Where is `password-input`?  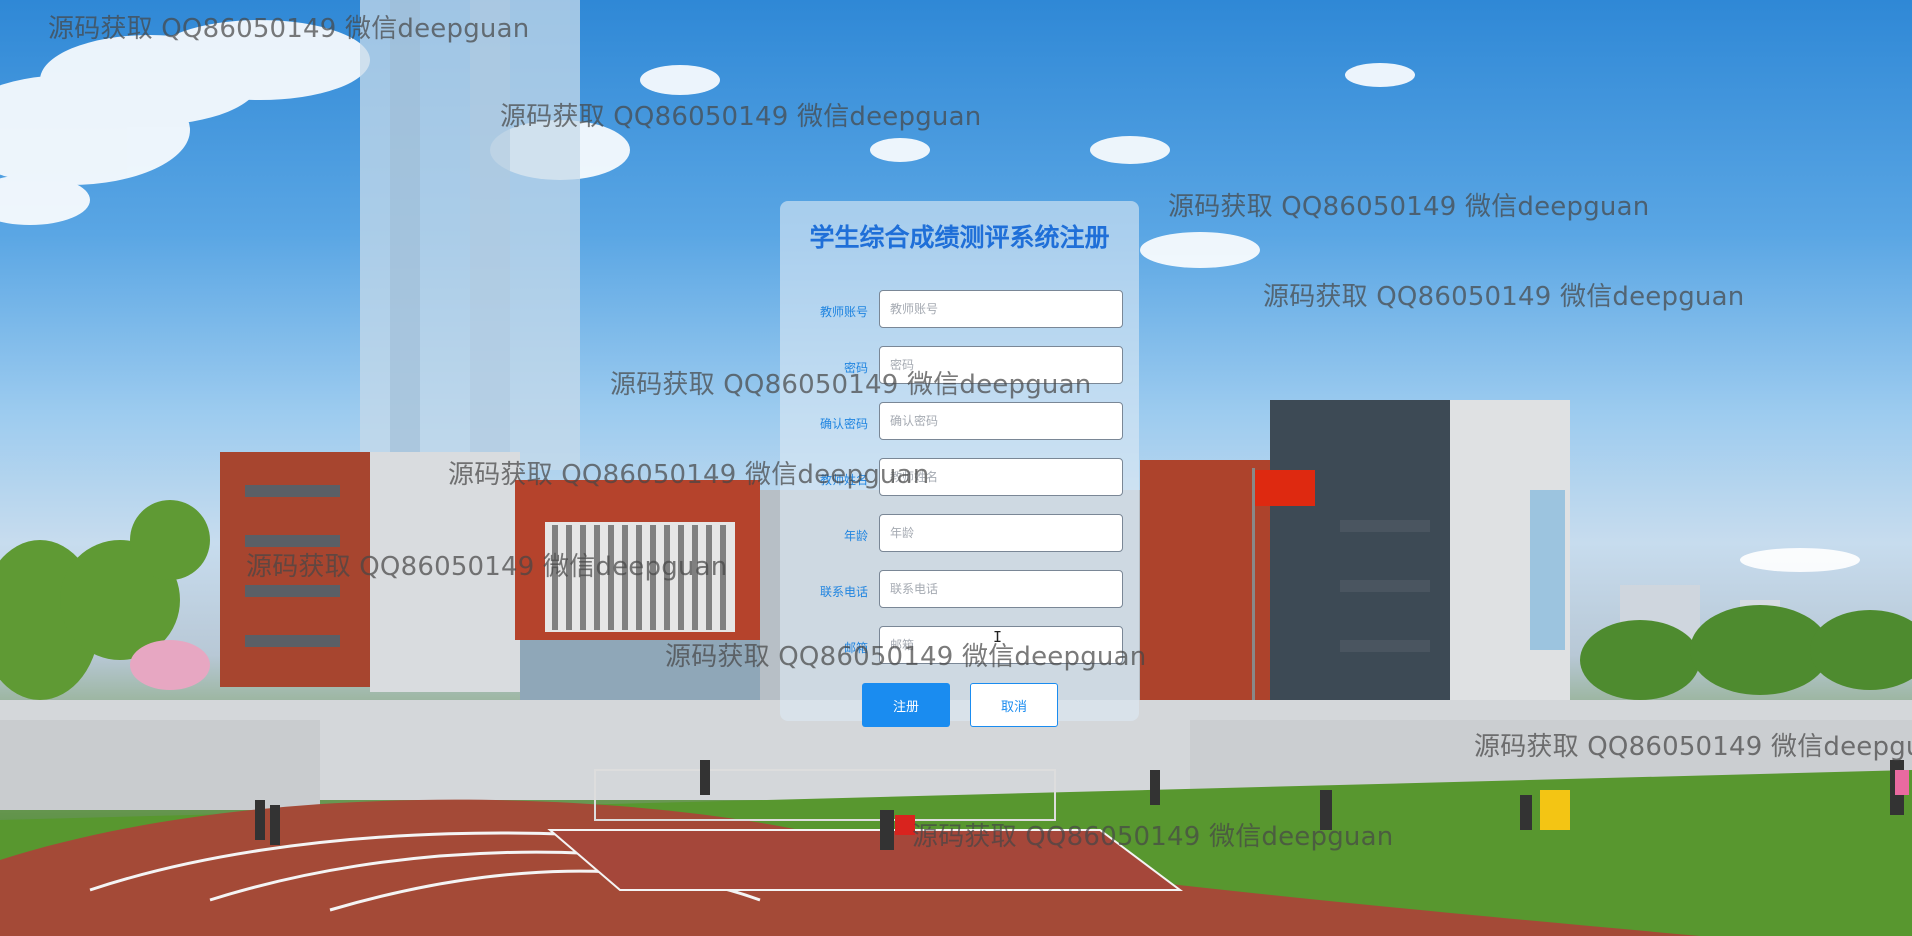
password-input is located at coordinates (1001, 365).